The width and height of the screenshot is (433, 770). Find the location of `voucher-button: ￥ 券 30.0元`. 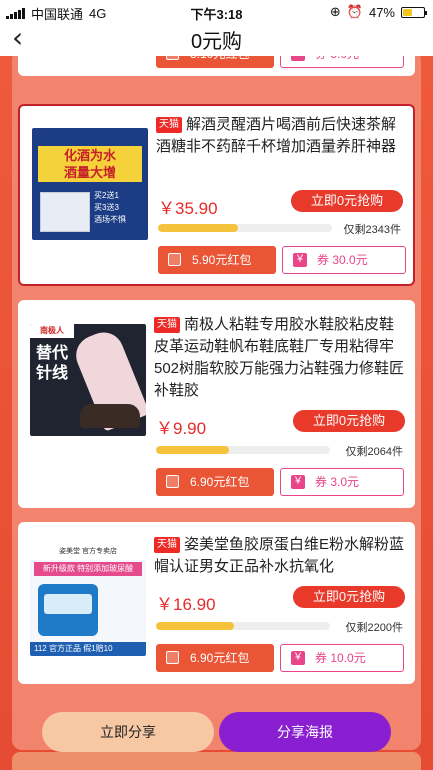

voucher-button: ￥ 券 30.0元 is located at coordinates (344, 260).